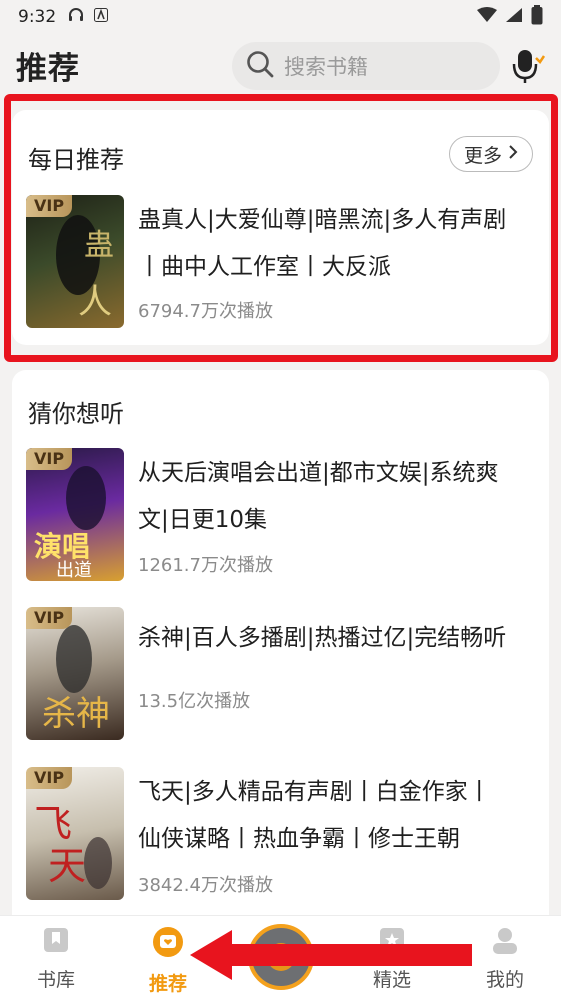 The height and width of the screenshot is (997, 561). What do you see at coordinates (55, 980) in the screenshot?
I see `tab-label: 书库` at bounding box center [55, 980].